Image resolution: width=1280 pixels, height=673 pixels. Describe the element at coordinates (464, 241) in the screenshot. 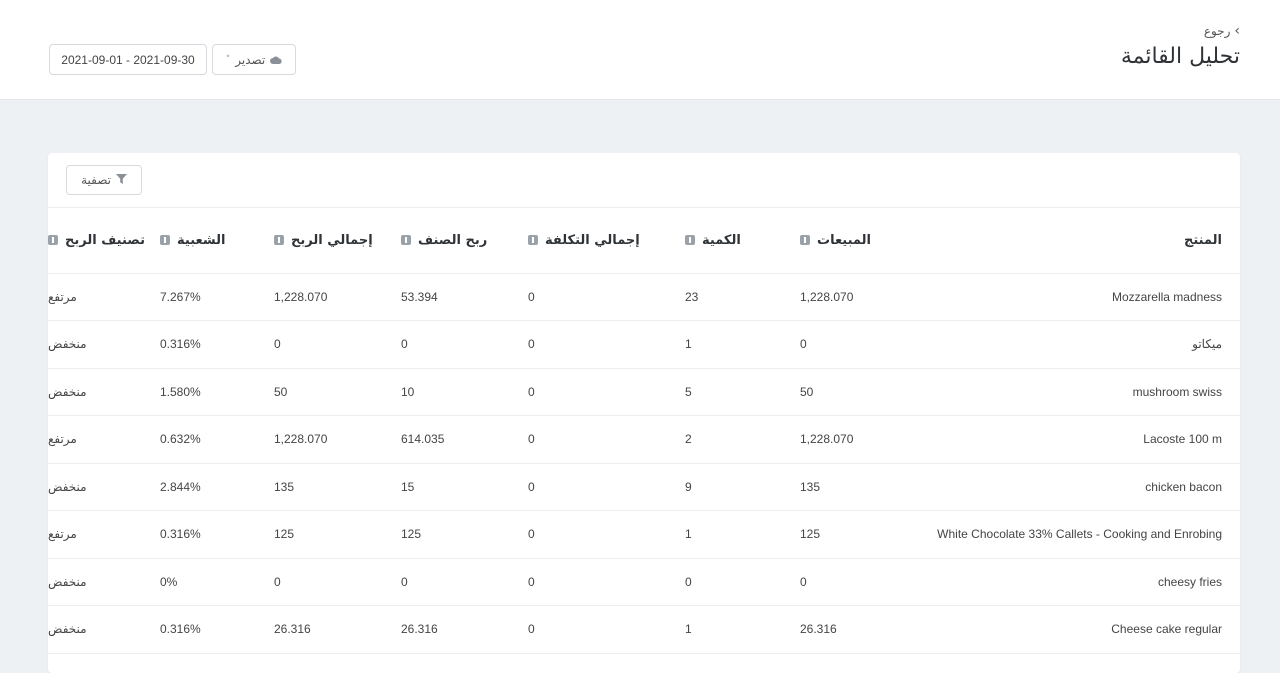

I see `column-header-item-profit: ربح الصنف` at that location.